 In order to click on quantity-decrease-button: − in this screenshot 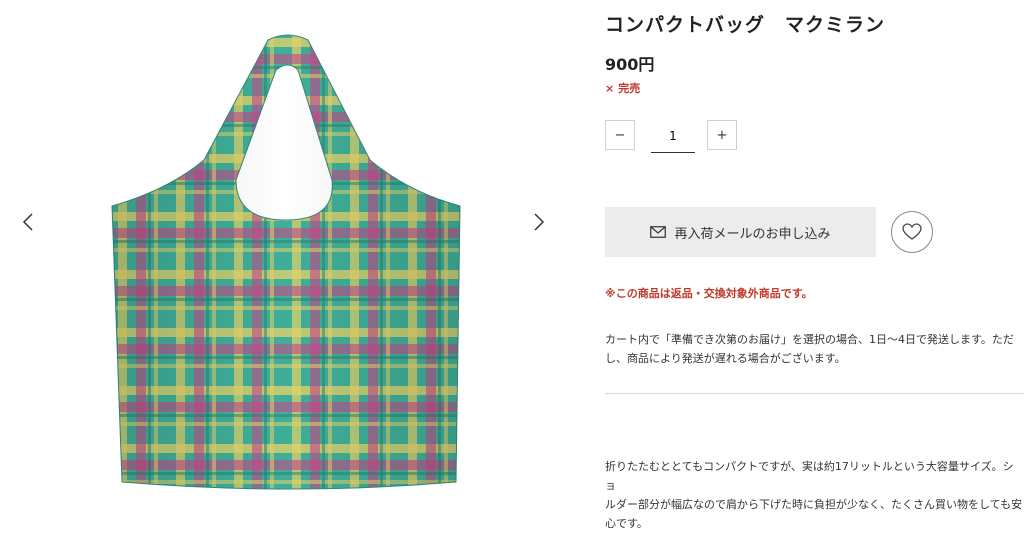, I will do `click(620, 135)`.